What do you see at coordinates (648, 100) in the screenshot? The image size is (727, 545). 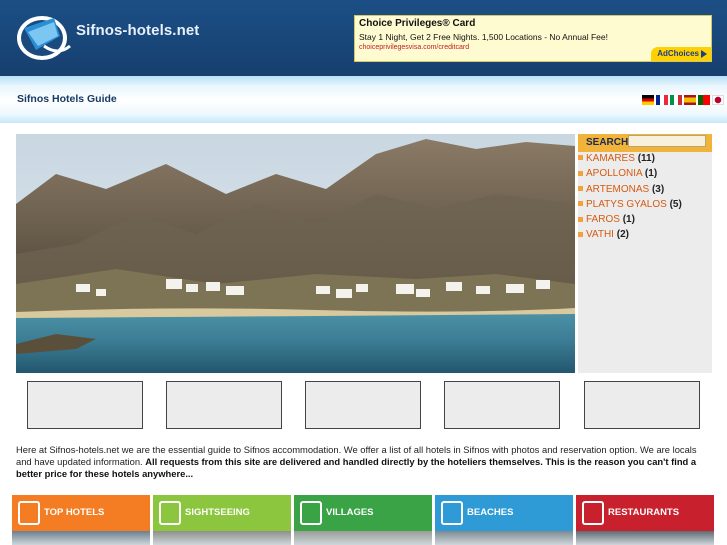 I see `german-flag-icon` at bounding box center [648, 100].